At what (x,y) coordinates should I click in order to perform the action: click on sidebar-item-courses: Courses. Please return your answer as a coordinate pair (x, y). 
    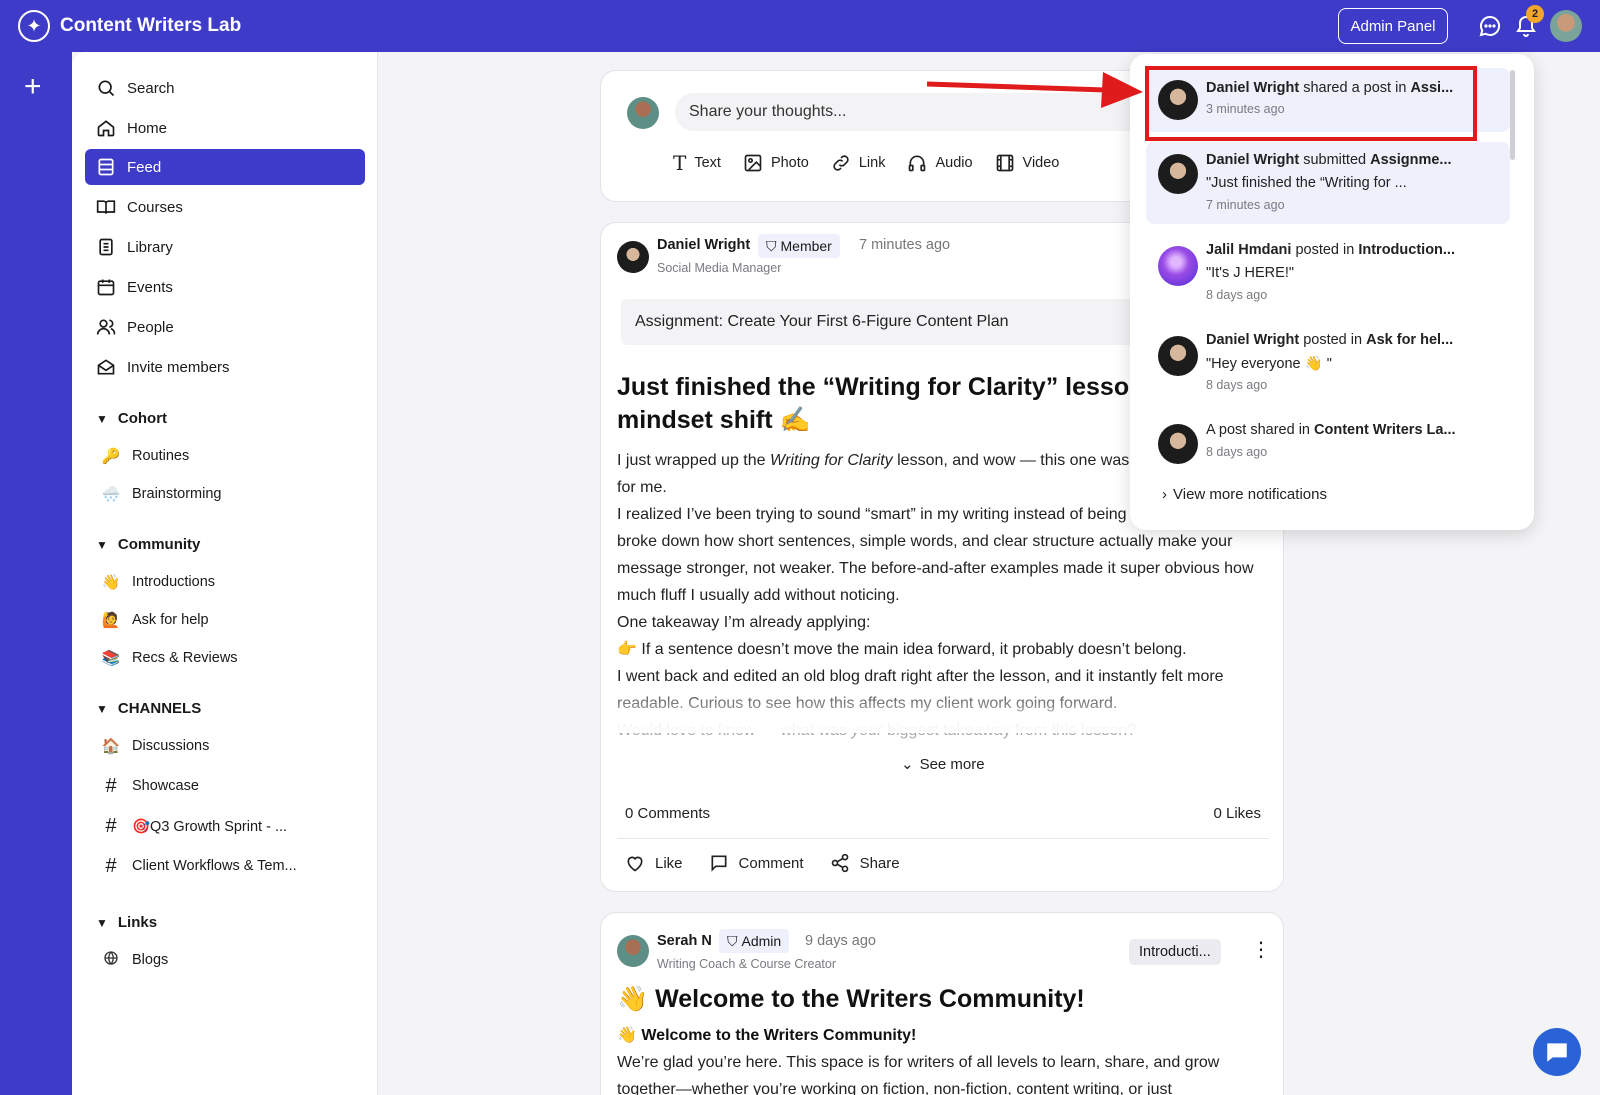
    Looking at the image, I should click on (225, 207).